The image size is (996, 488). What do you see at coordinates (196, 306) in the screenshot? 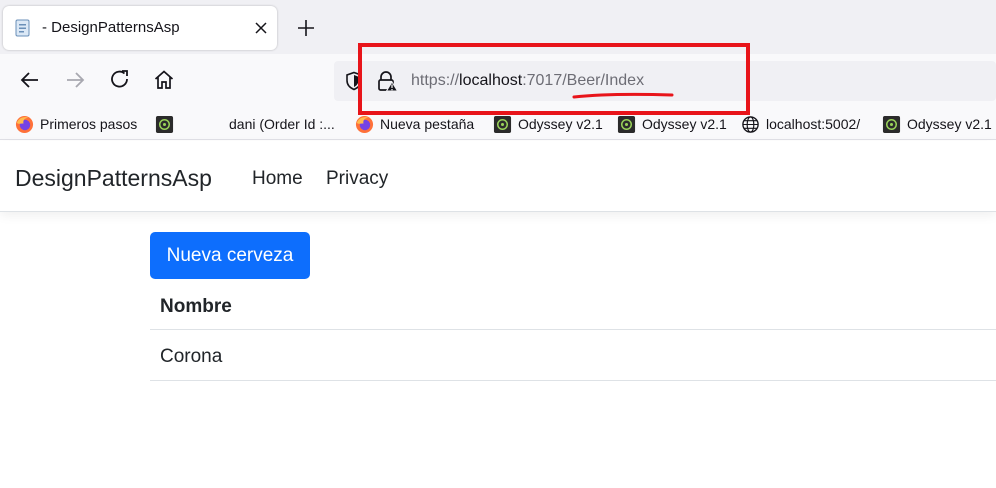
I see `column-header-nombre: Nombre` at bounding box center [196, 306].